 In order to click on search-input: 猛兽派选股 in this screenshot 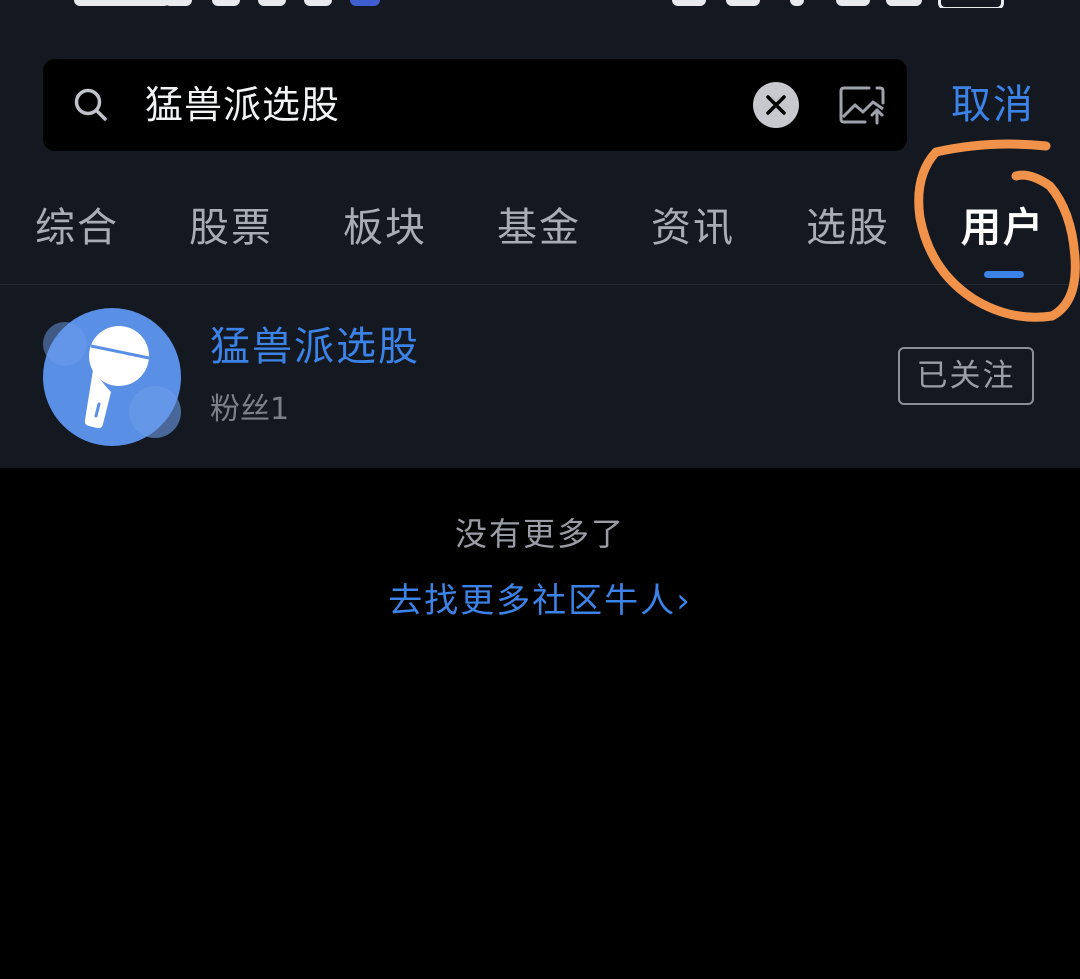, I will do `click(242, 105)`.